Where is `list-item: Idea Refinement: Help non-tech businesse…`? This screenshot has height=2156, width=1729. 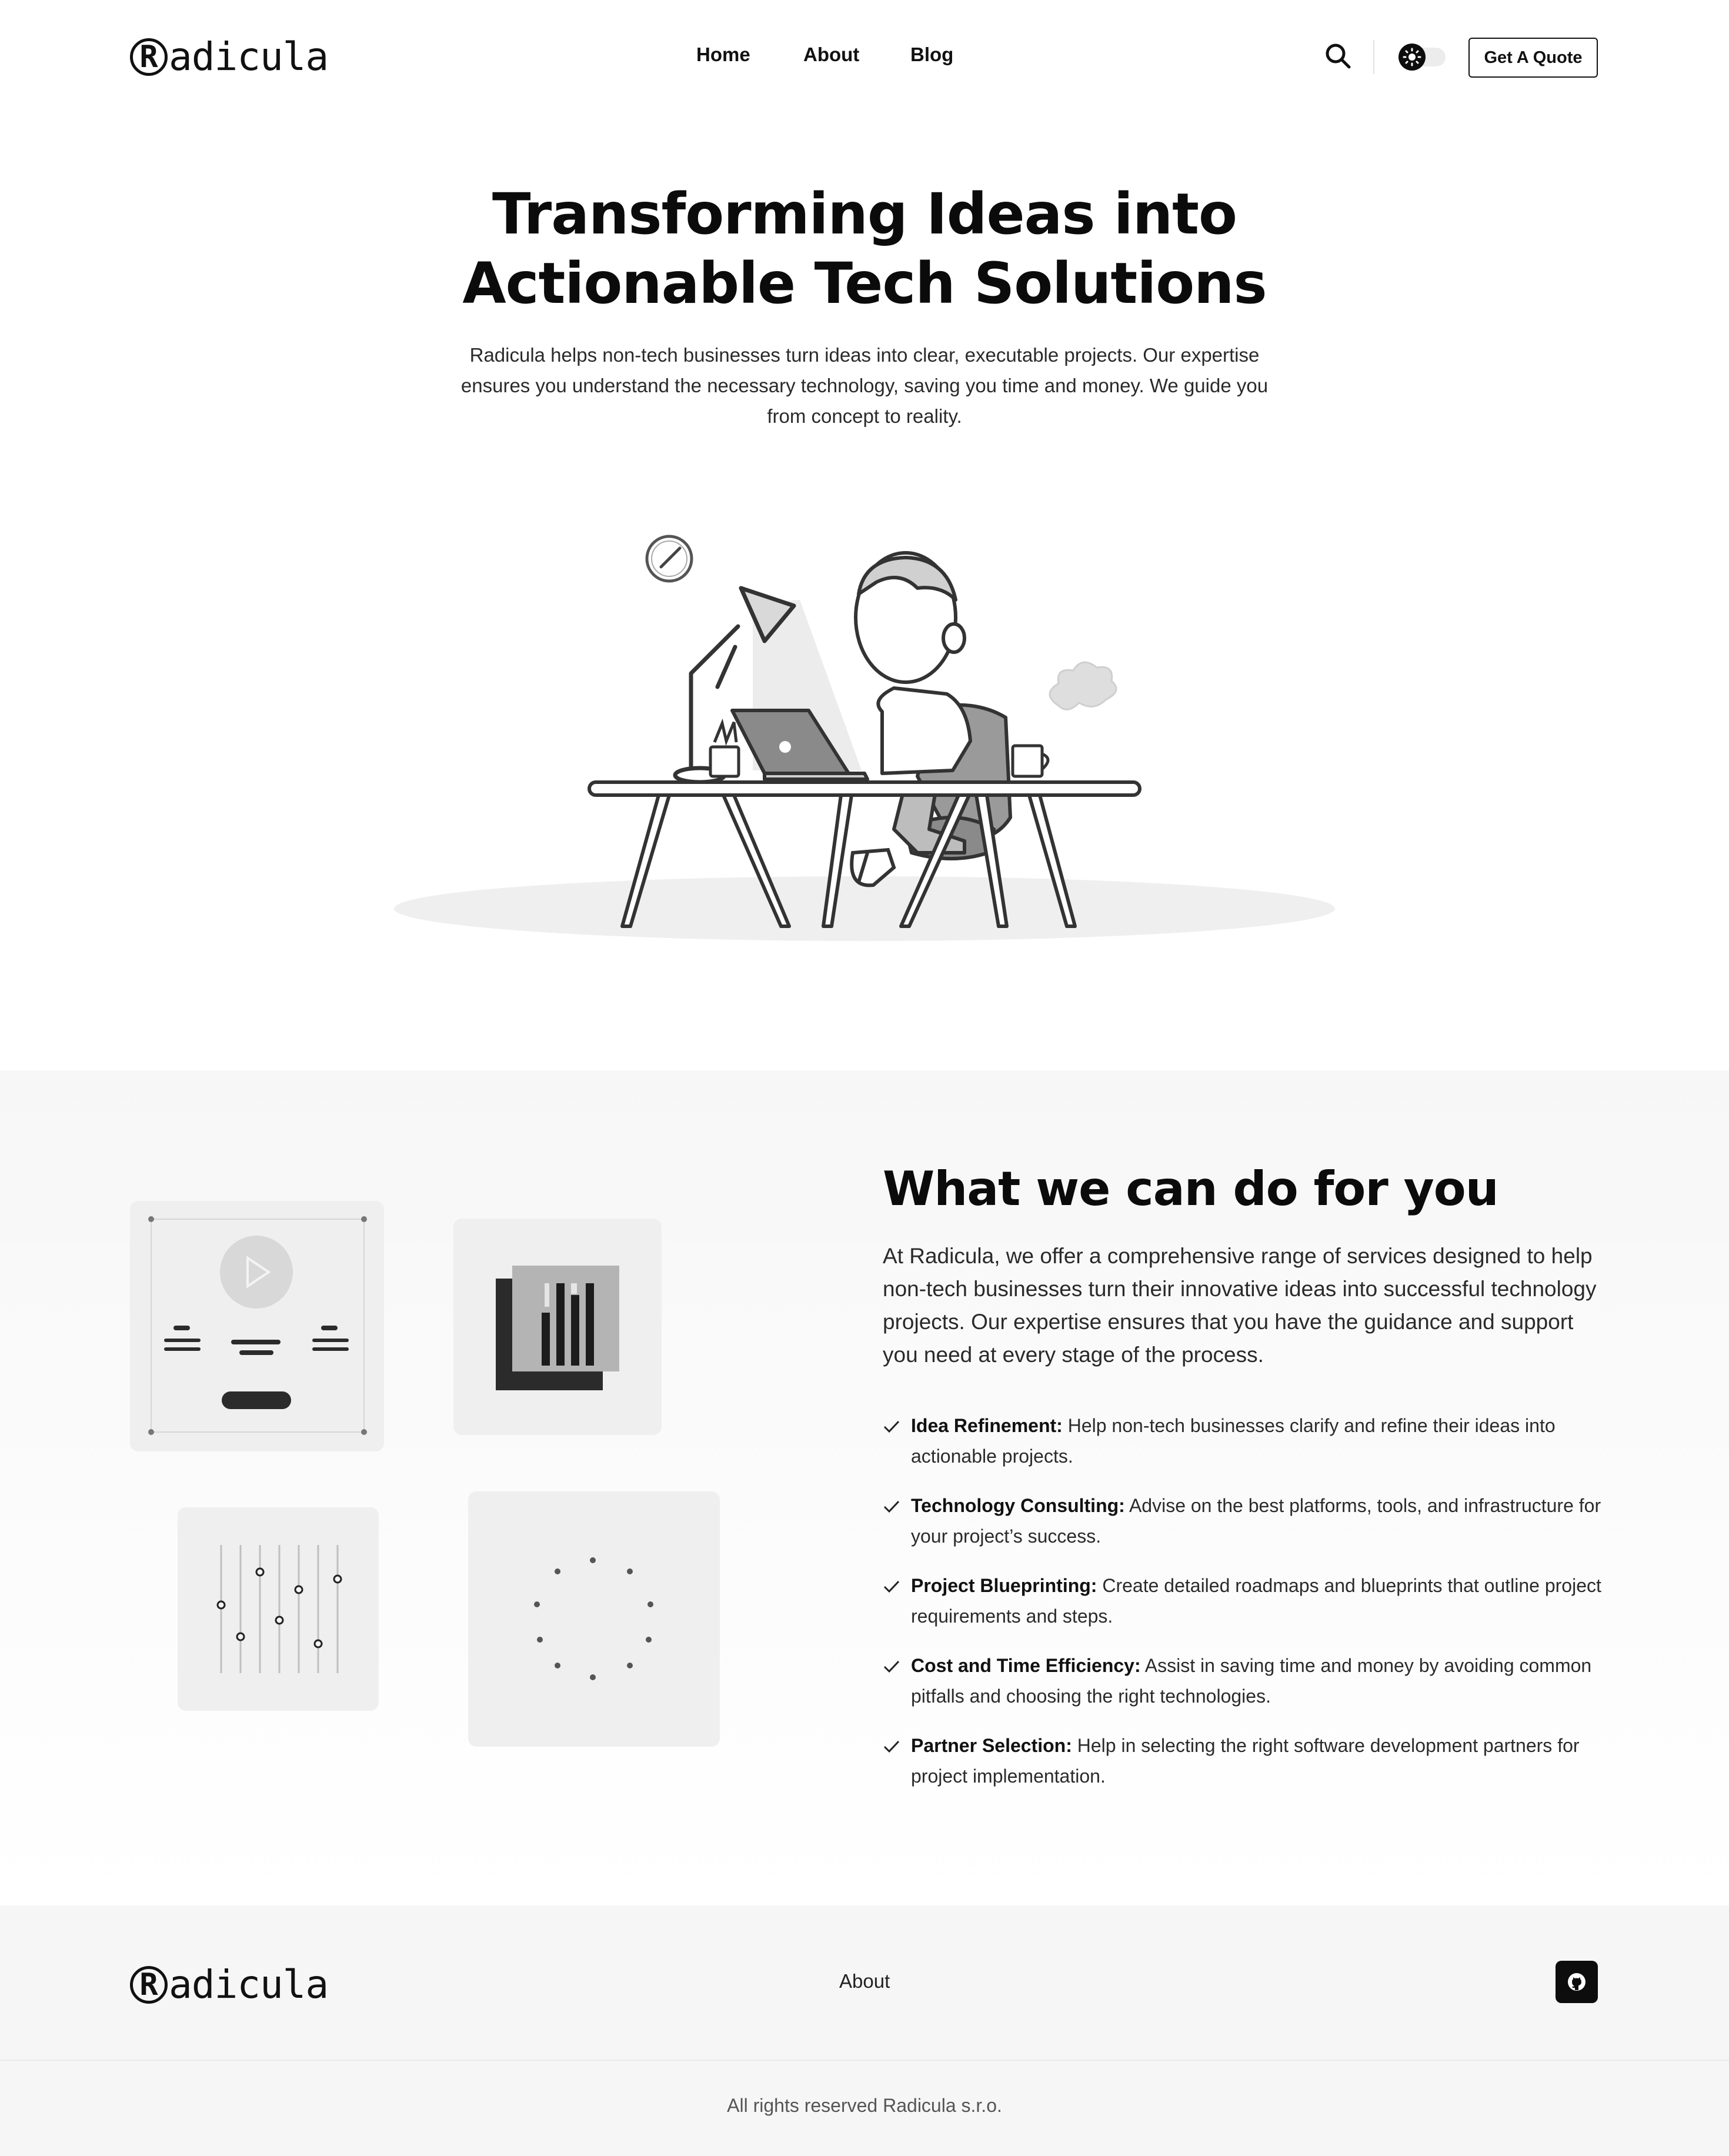 list-item: Idea Refinement: Help non-tech businesse… is located at coordinates (1244, 1440).